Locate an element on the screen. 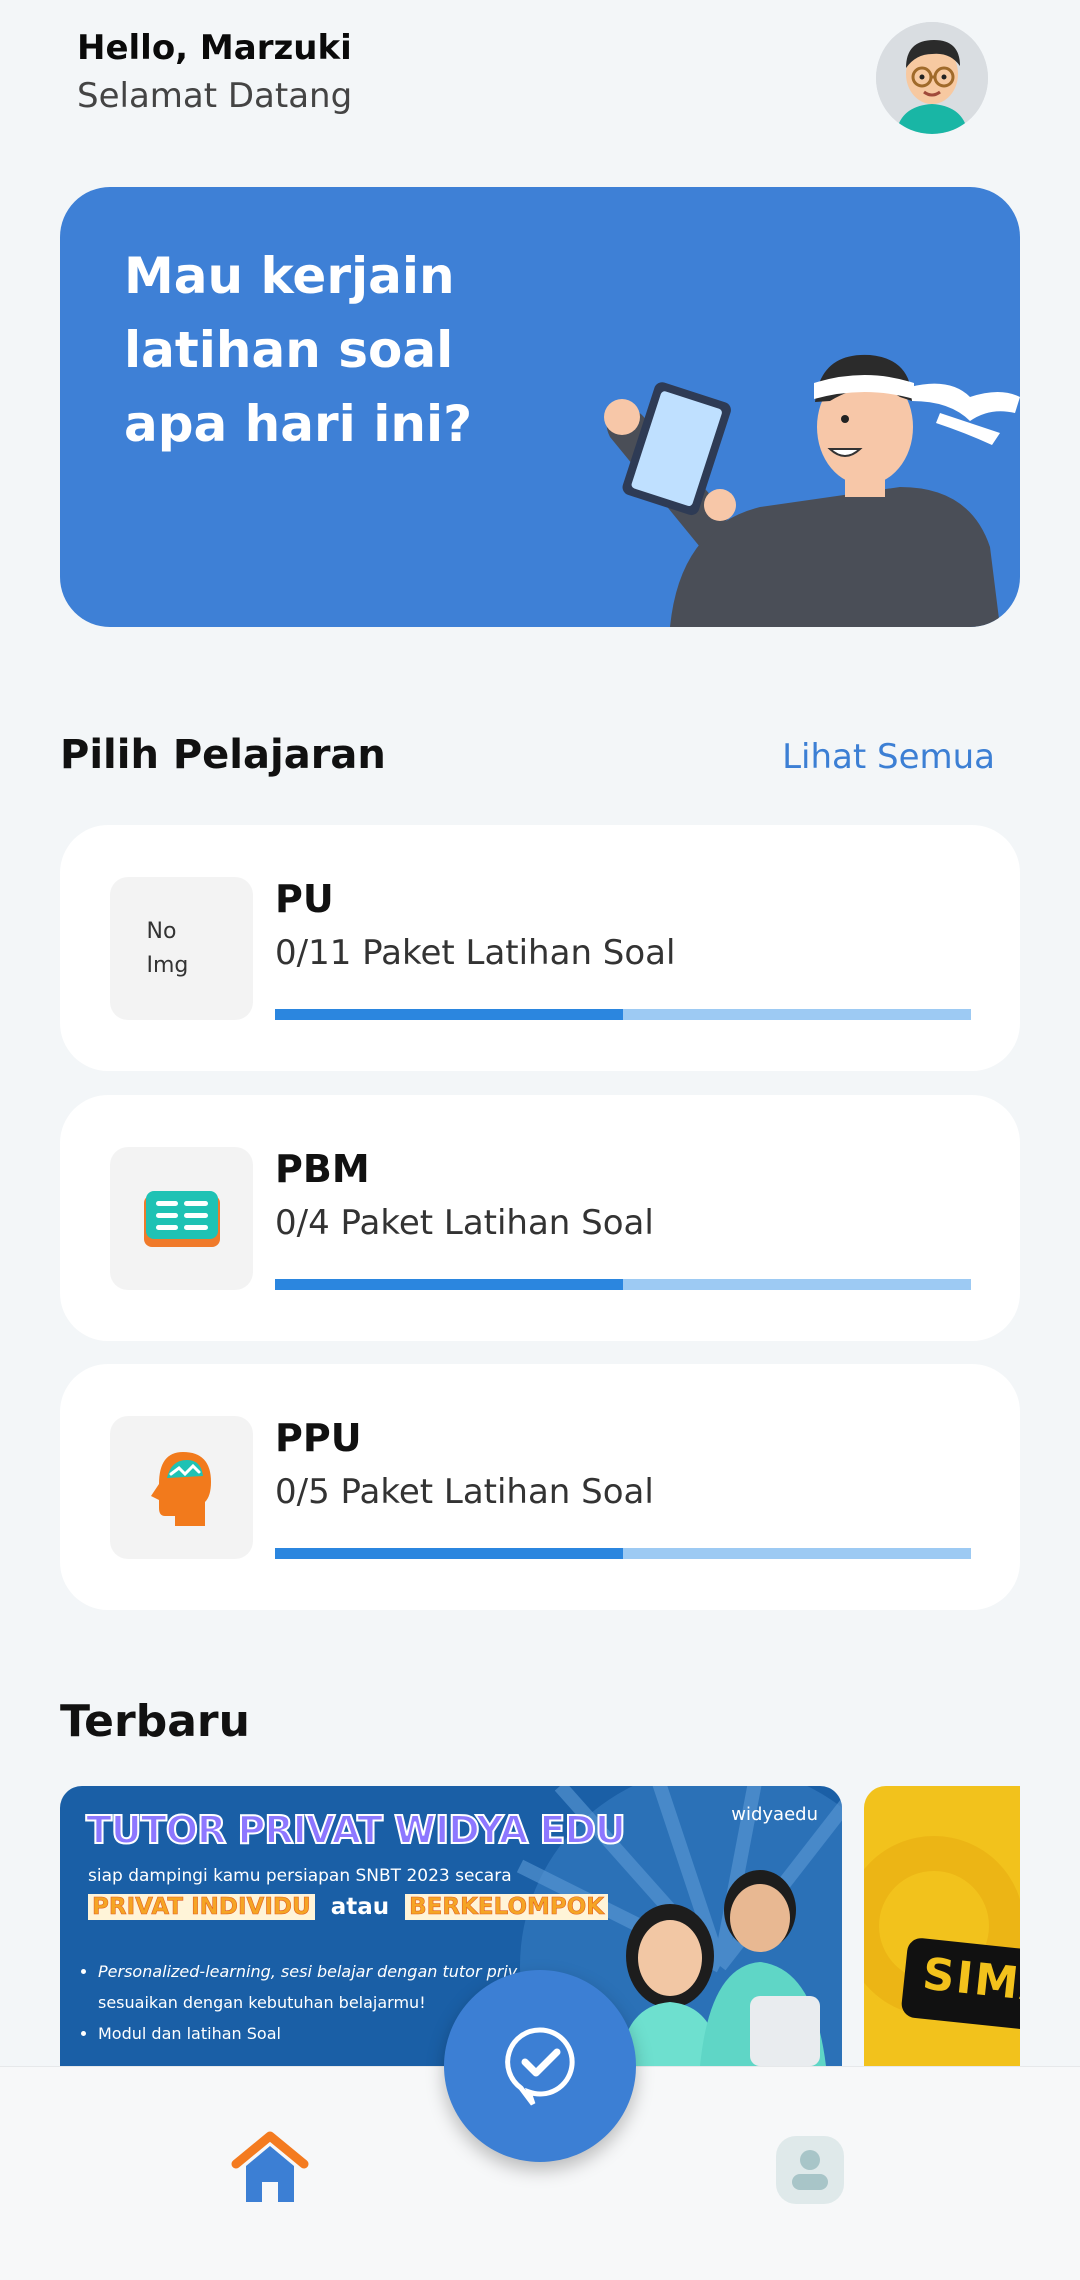 The image size is (1080, 2280). home-icon is located at coordinates (270, 2168).